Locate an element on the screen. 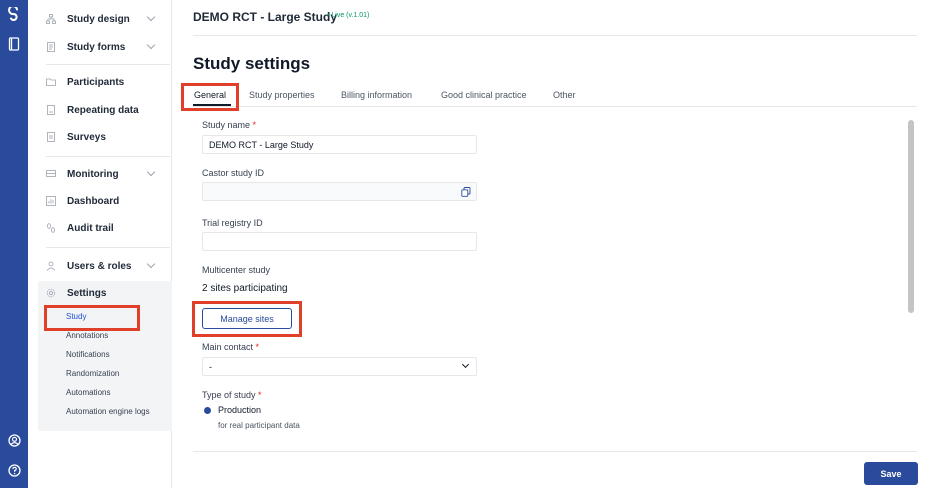 Image resolution: width=930 pixels, height=488 pixels. tabs-divider is located at coordinates (555, 106).